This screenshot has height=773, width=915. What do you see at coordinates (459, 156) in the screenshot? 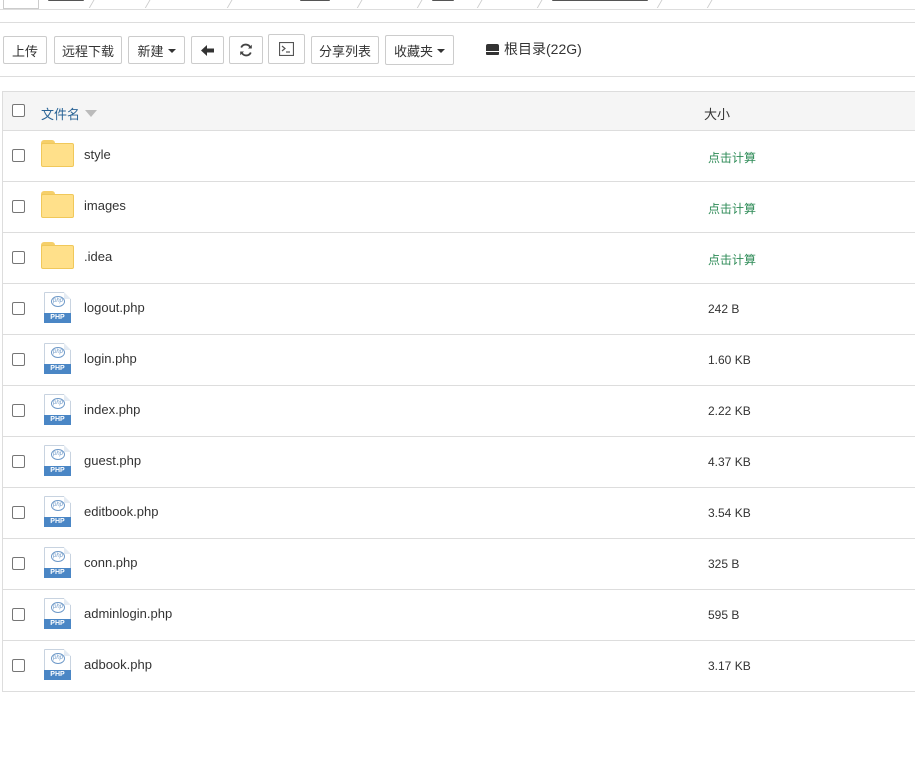
I see `table-row: style 点击计算` at bounding box center [459, 156].